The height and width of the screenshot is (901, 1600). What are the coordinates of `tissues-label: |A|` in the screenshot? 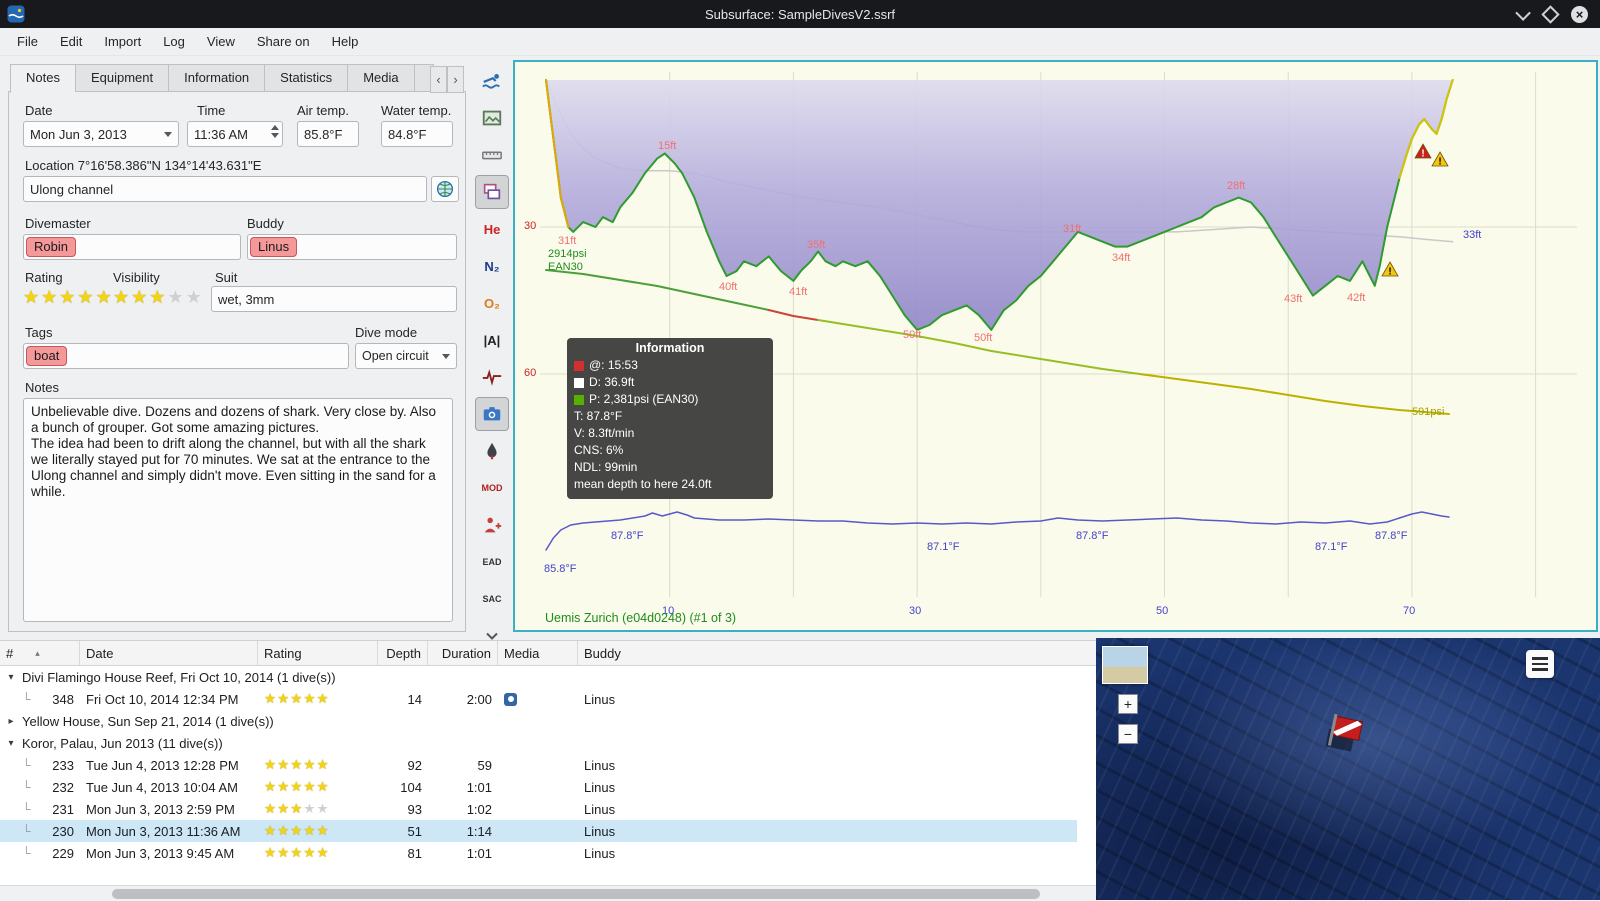 It's located at (492, 340).